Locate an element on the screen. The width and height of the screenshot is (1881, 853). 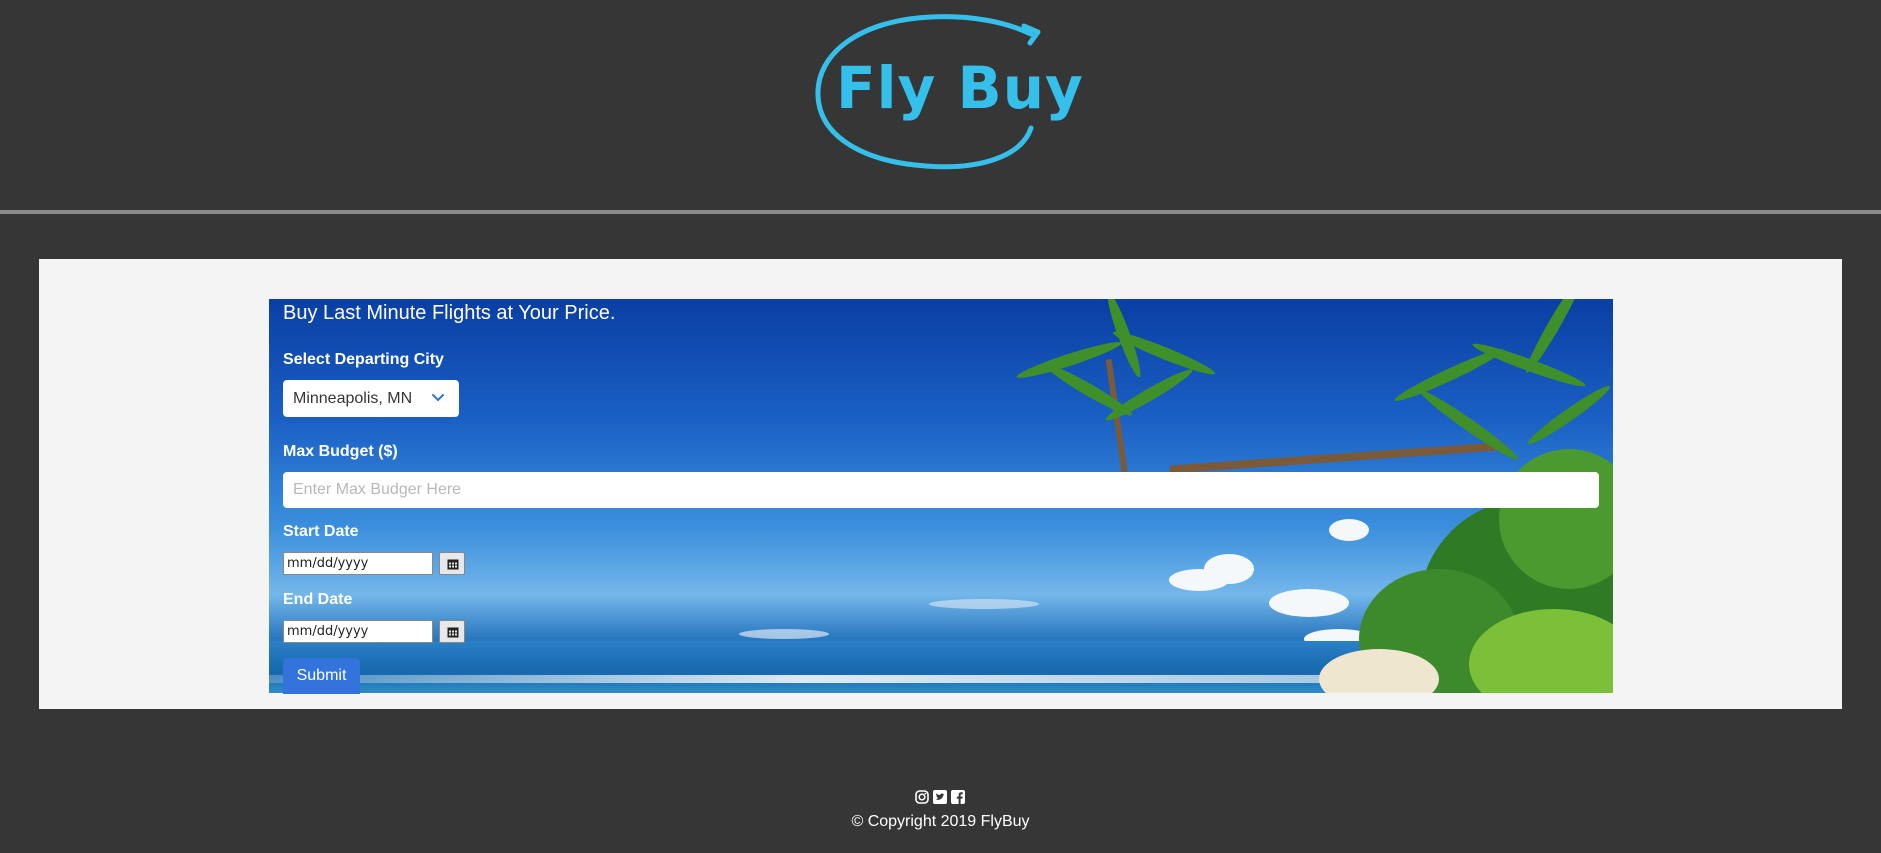
start-date-input: mm/dd/yyyy is located at coordinates (358, 563).